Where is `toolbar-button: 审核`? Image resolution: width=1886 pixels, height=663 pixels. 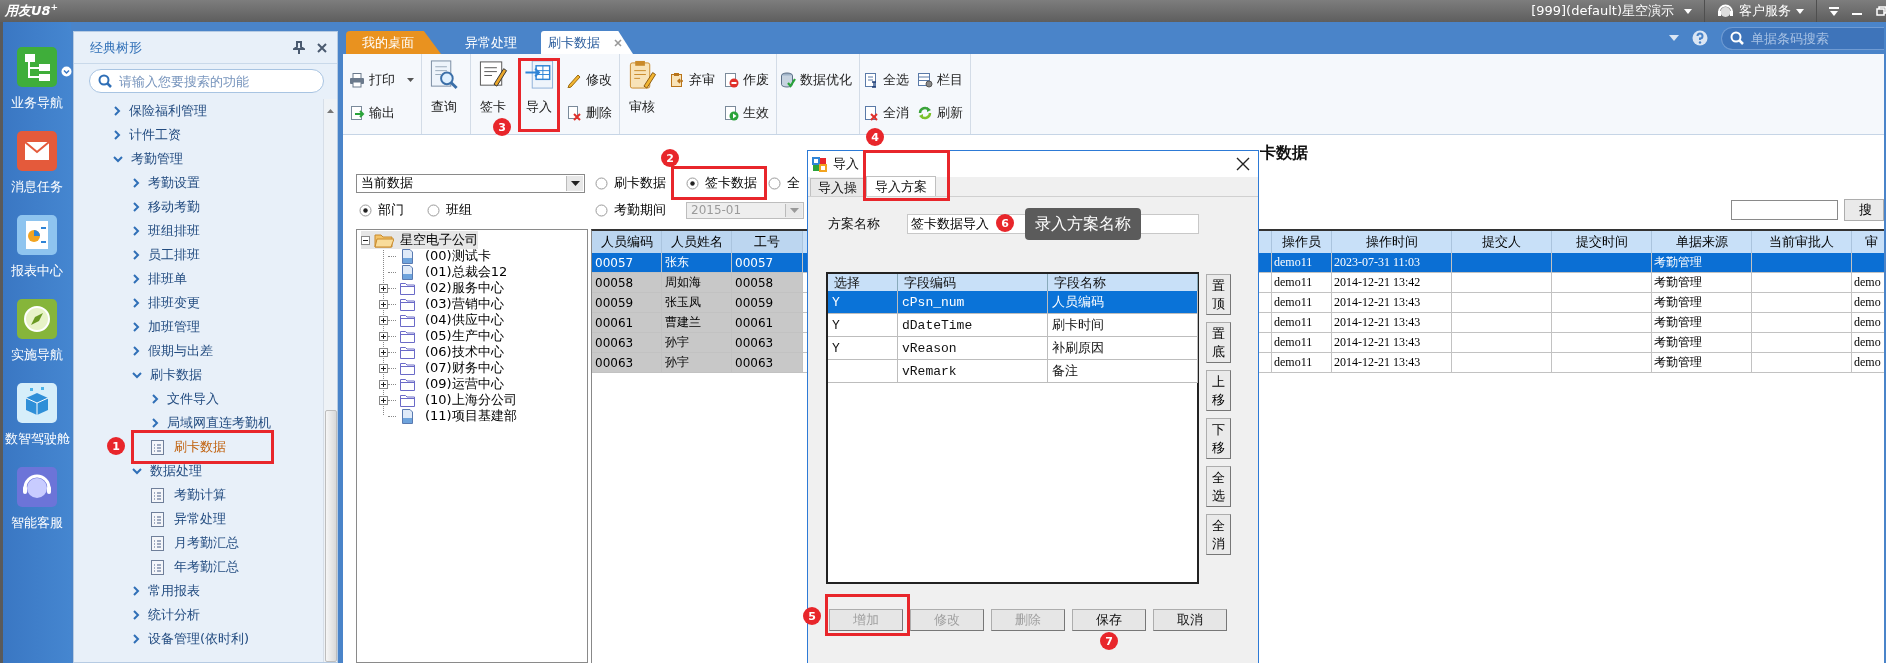
toolbar-button: 审核 is located at coordinates (642, 85).